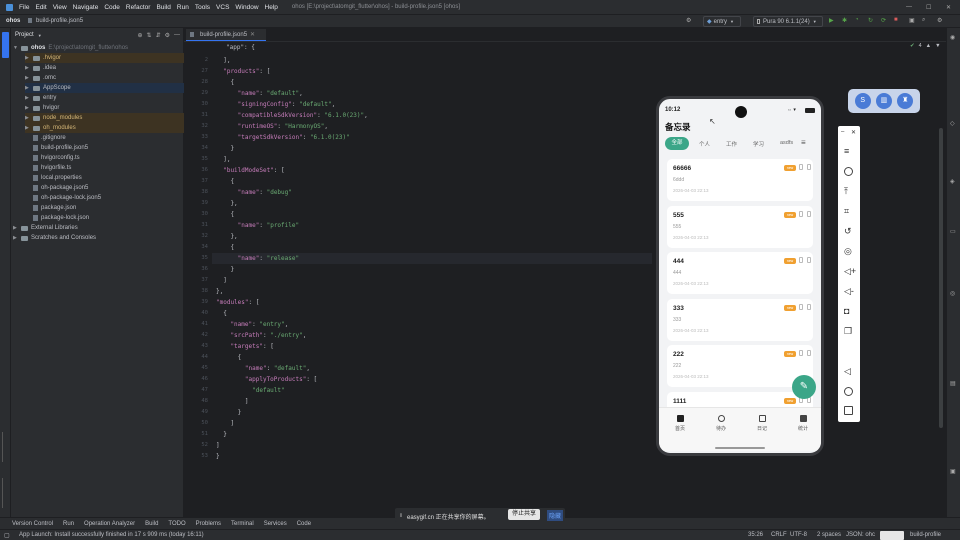 Image resolution: width=960 pixels, height=540 pixels. Describe the element at coordinates (923, 20) in the screenshot. I see `search-icon: ⌕` at that location.